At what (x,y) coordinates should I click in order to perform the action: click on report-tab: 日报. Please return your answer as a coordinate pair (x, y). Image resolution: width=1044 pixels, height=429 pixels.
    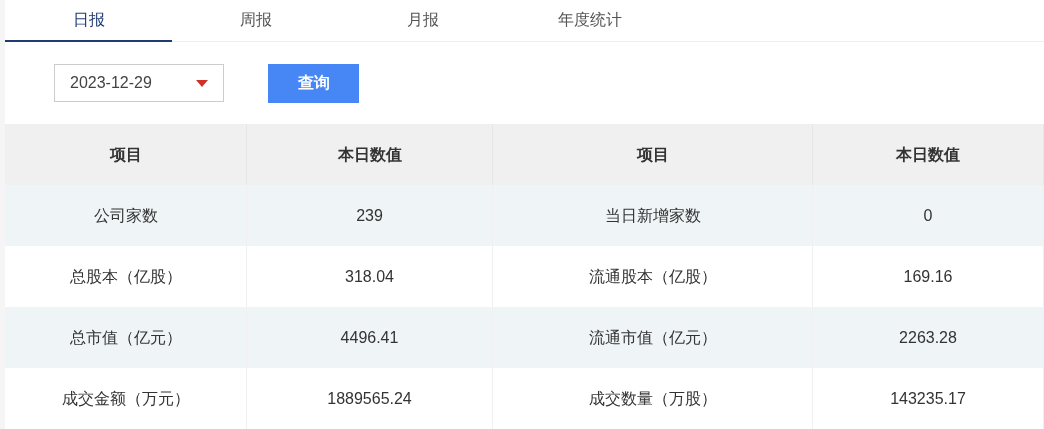
    Looking at the image, I should click on (88, 21).